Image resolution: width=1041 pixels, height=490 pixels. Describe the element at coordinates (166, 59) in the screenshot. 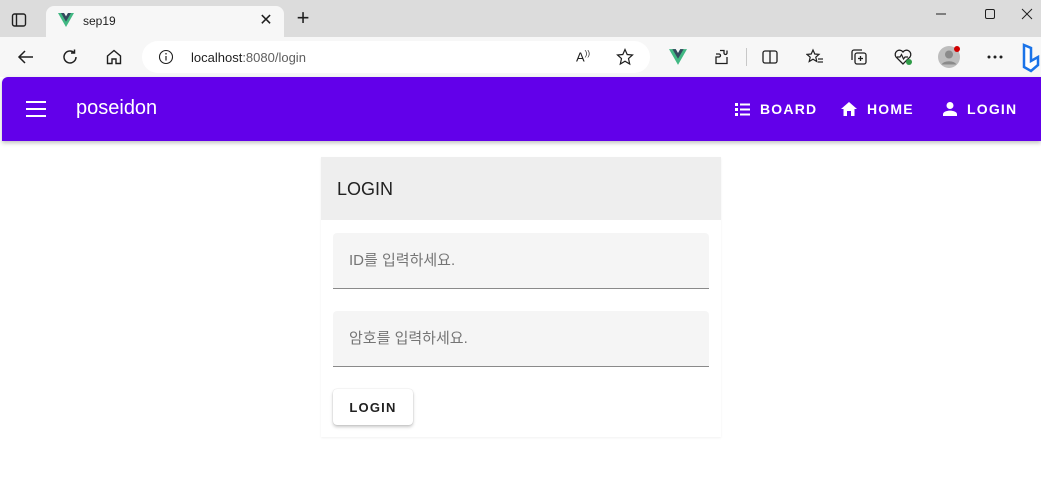

I see `site-info-icon` at that location.